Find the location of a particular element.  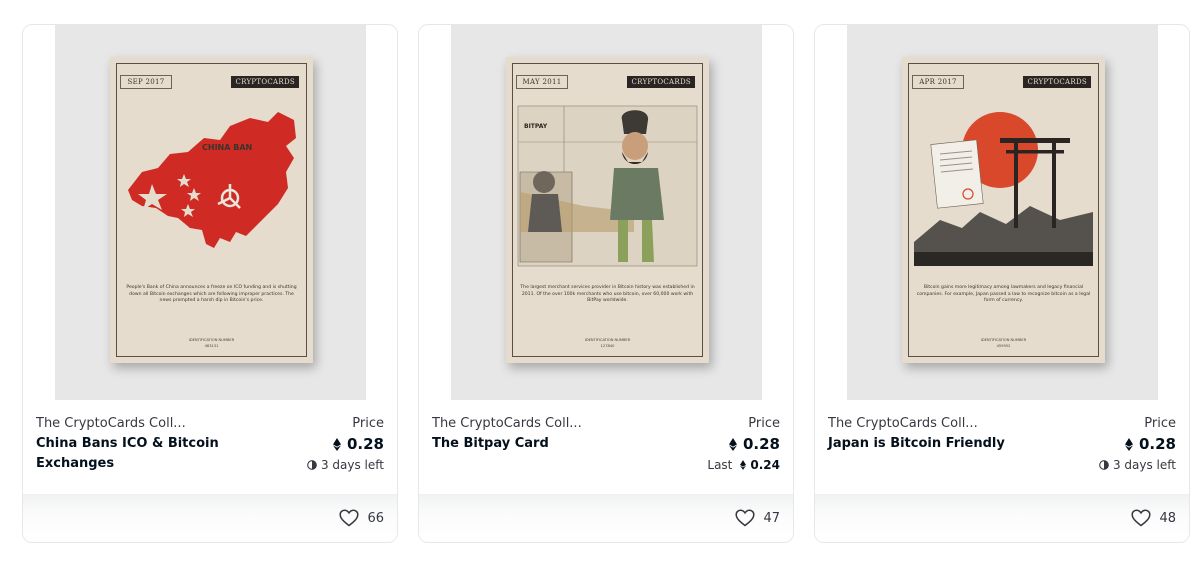

favorite-button: 48 is located at coordinates (1153, 518).